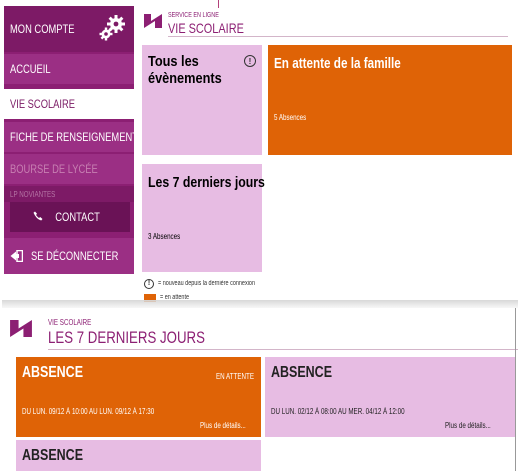 Image resolution: width=520 pixels, height=471 pixels. What do you see at coordinates (202, 100) in the screenshot?
I see `tile-tous-les-evenements: Tous les évènements !` at bounding box center [202, 100].